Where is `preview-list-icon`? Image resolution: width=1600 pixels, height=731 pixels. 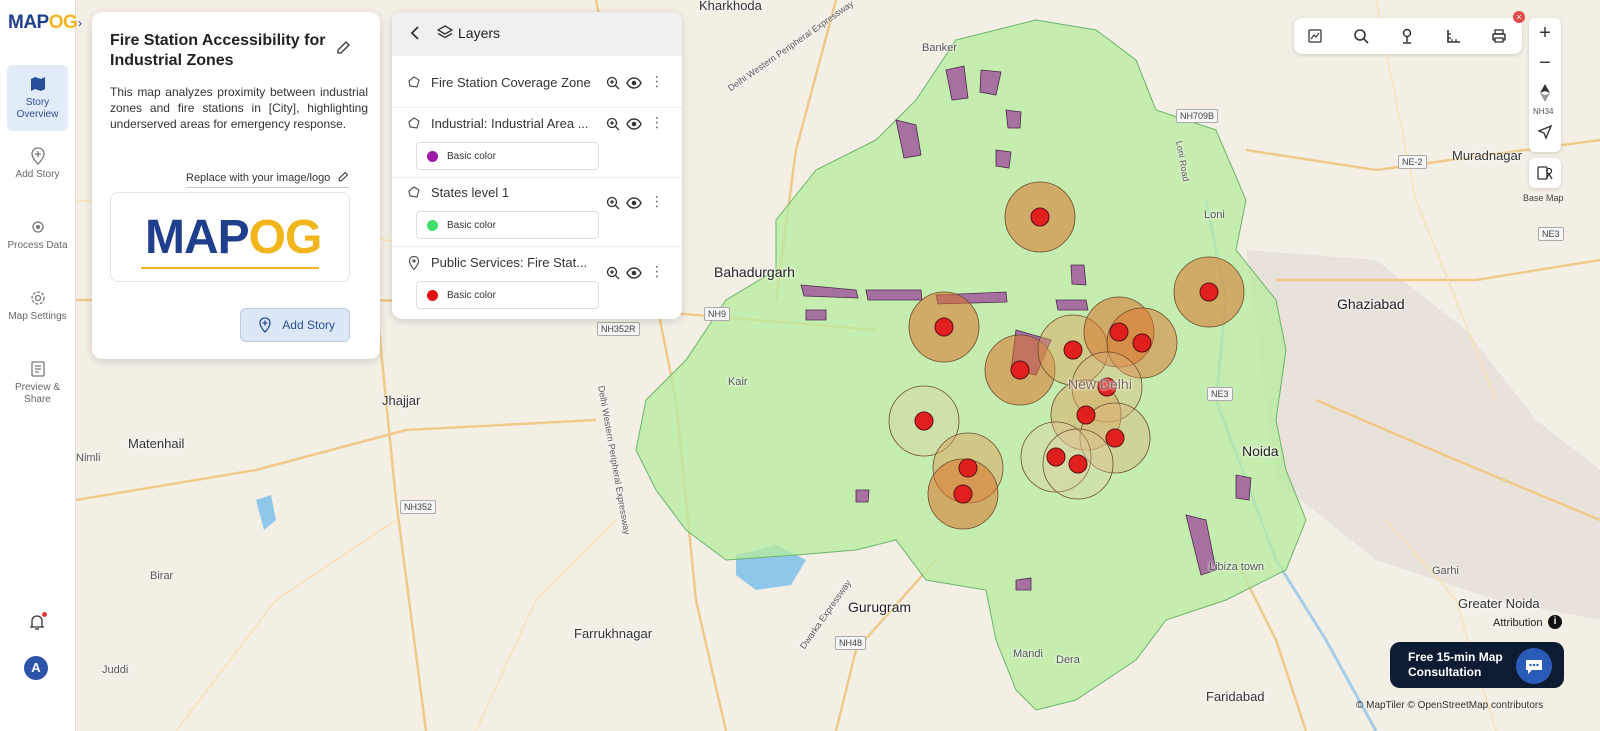 preview-list-icon is located at coordinates (37, 369).